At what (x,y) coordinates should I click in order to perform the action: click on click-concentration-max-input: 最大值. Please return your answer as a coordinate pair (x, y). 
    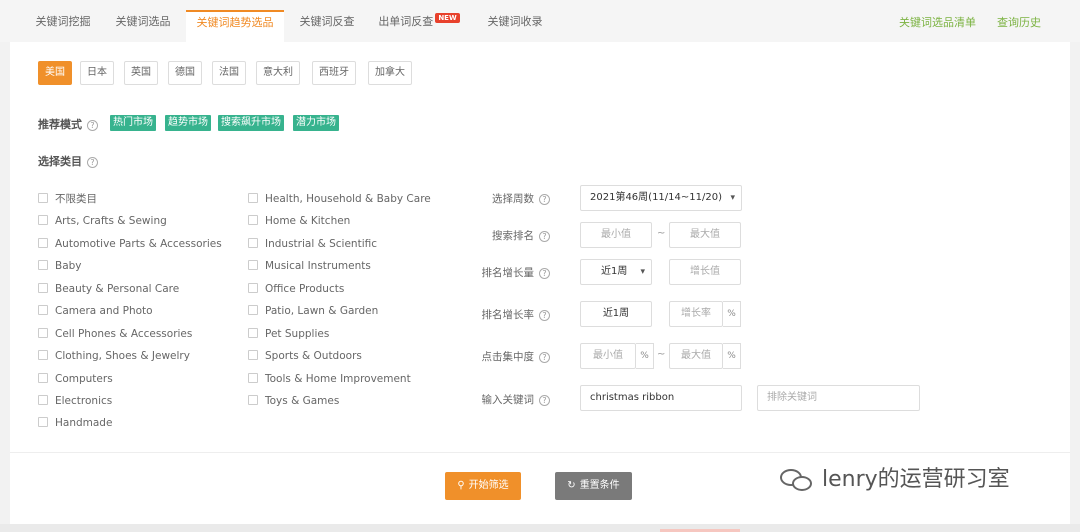
    Looking at the image, I should click on (696, 356).